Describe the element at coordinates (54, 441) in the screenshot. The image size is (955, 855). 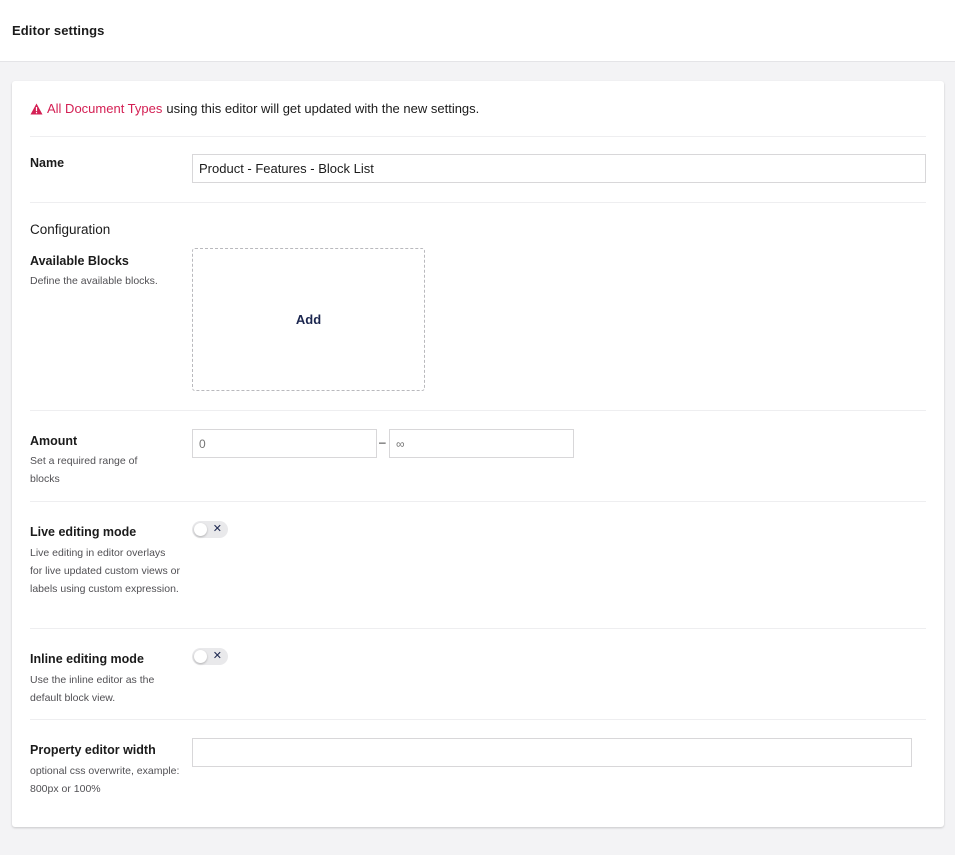
I see `amount-label: Amount` at that location.